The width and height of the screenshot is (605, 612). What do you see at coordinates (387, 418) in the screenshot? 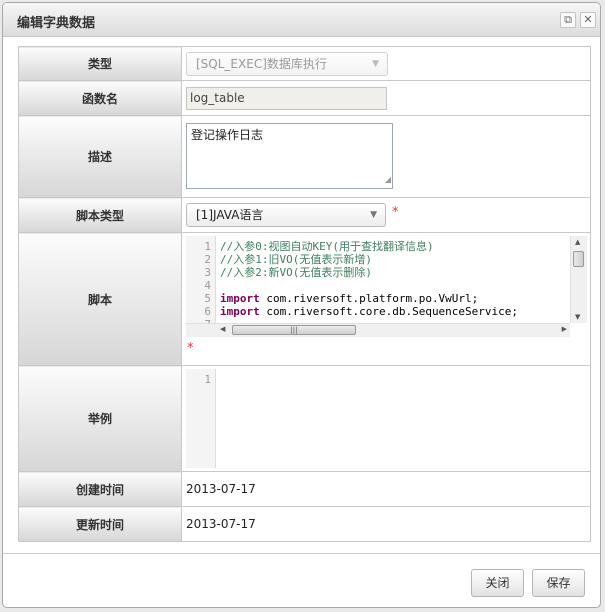
I see `example-code-editor: 1` at bounding box center [387, 418].